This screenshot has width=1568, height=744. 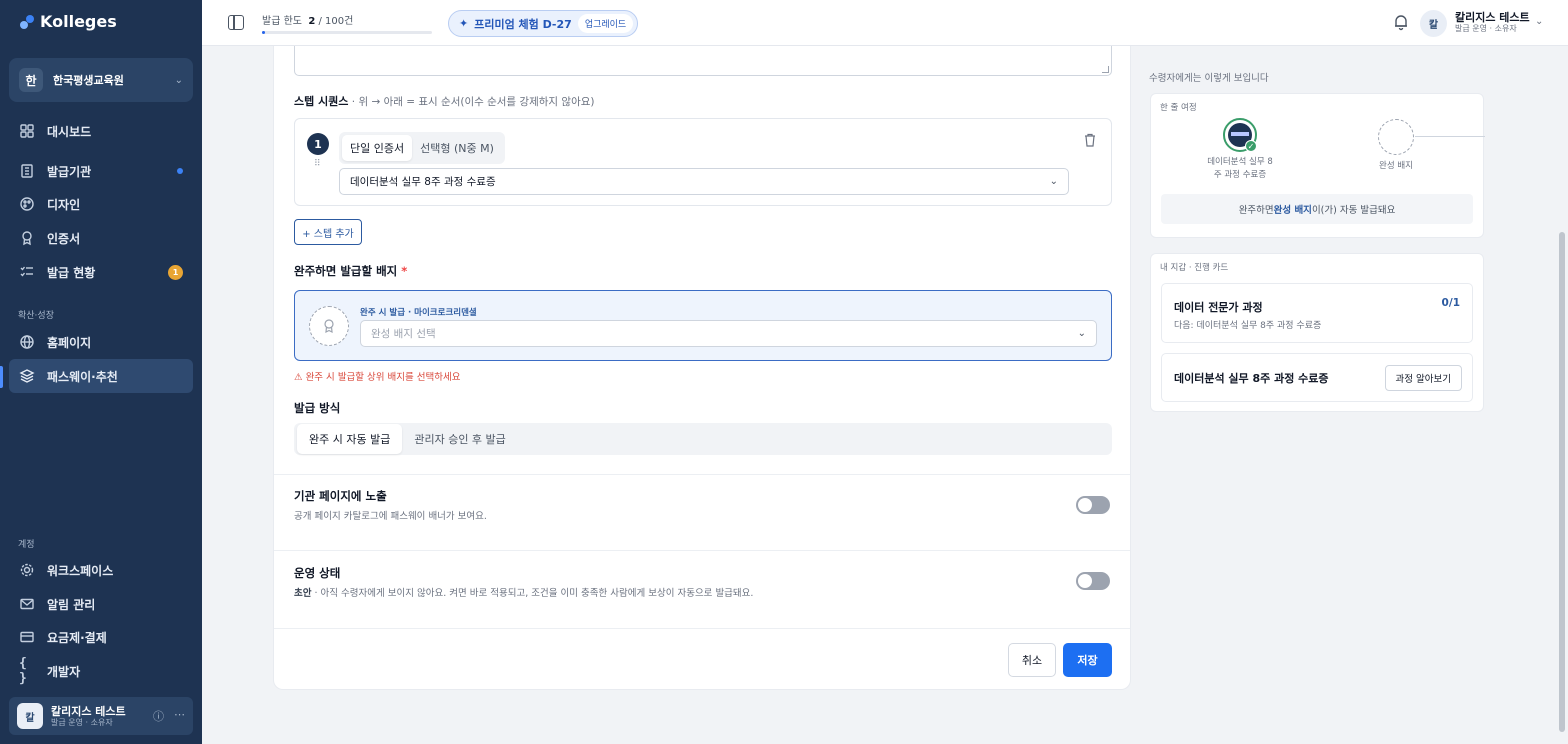 What do you see at coordinates (264, 32) in the screenshot?
I see `quota-progress-fill` at bounding box center [264, 32].